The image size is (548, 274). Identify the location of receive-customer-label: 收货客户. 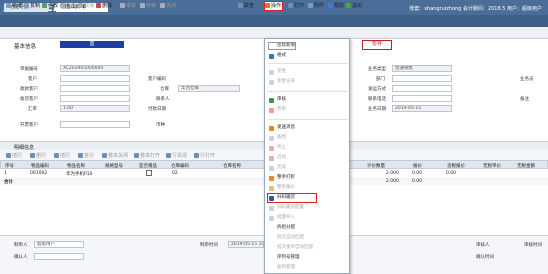
(29, 99).